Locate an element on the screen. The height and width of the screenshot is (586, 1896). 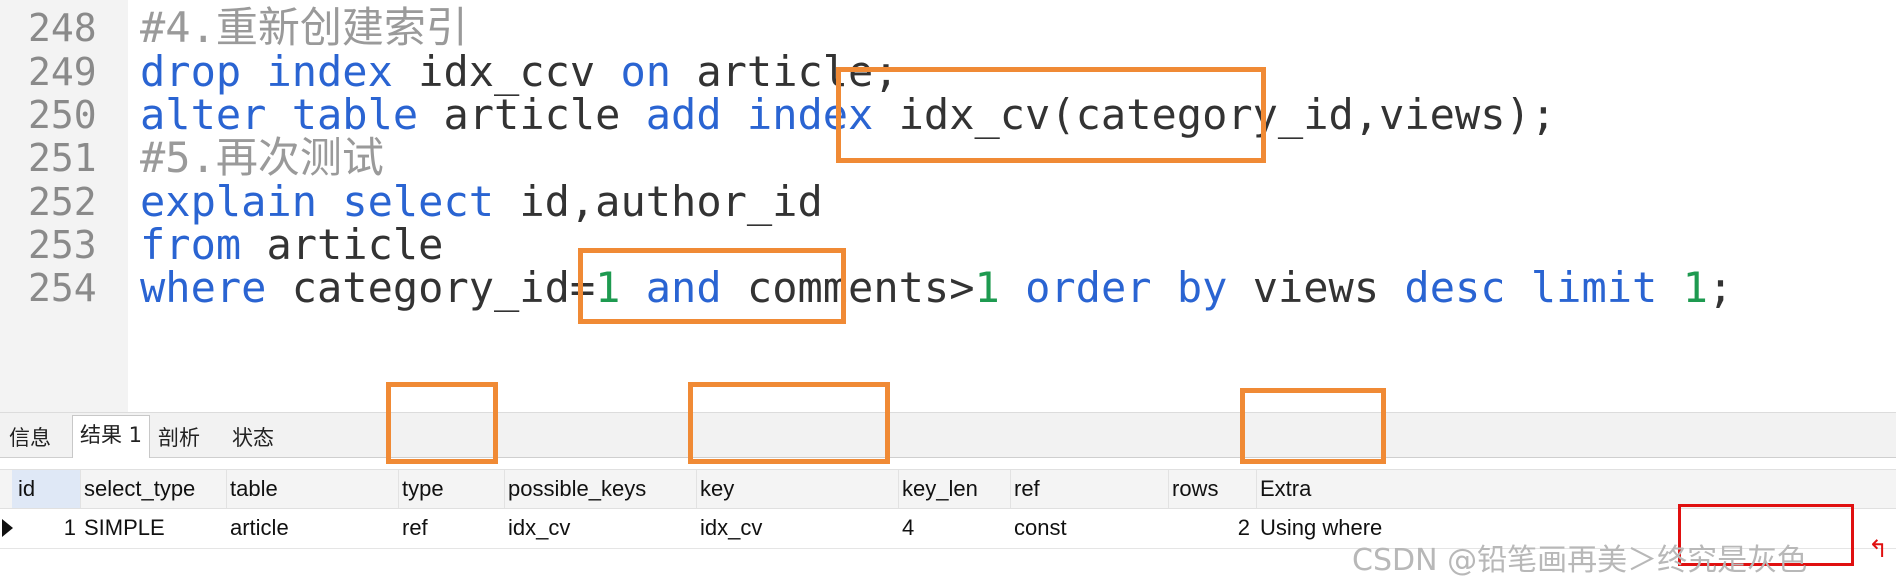
column-header-key-len: key_len is located at coordinates (958, 489).